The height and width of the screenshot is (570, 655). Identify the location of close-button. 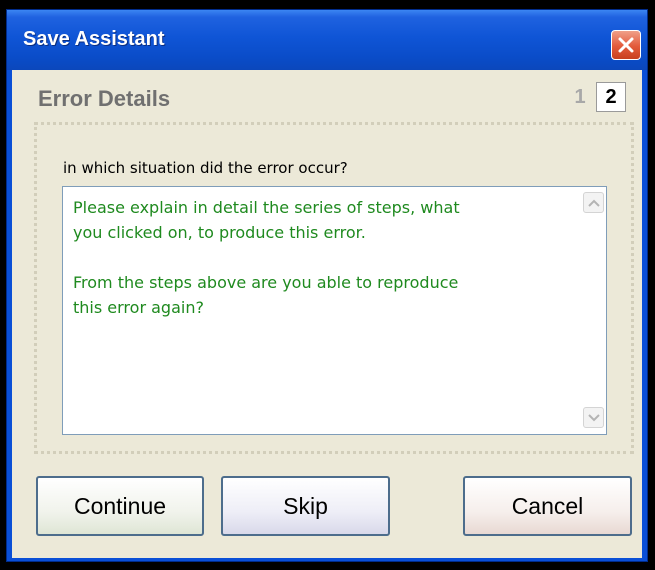
(626, 45).